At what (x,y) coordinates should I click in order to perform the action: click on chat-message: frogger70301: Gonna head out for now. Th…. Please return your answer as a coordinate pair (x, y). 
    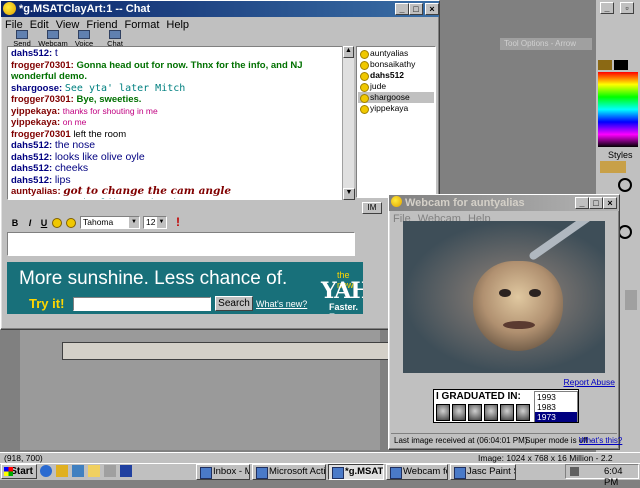
    Looking at the image, I should click on (179, 71).